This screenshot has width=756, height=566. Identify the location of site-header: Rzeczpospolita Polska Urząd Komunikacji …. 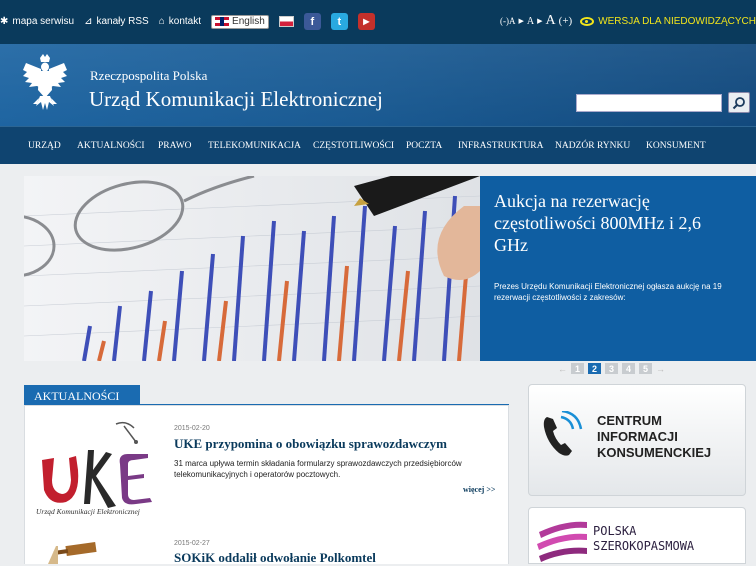
(378, 85).